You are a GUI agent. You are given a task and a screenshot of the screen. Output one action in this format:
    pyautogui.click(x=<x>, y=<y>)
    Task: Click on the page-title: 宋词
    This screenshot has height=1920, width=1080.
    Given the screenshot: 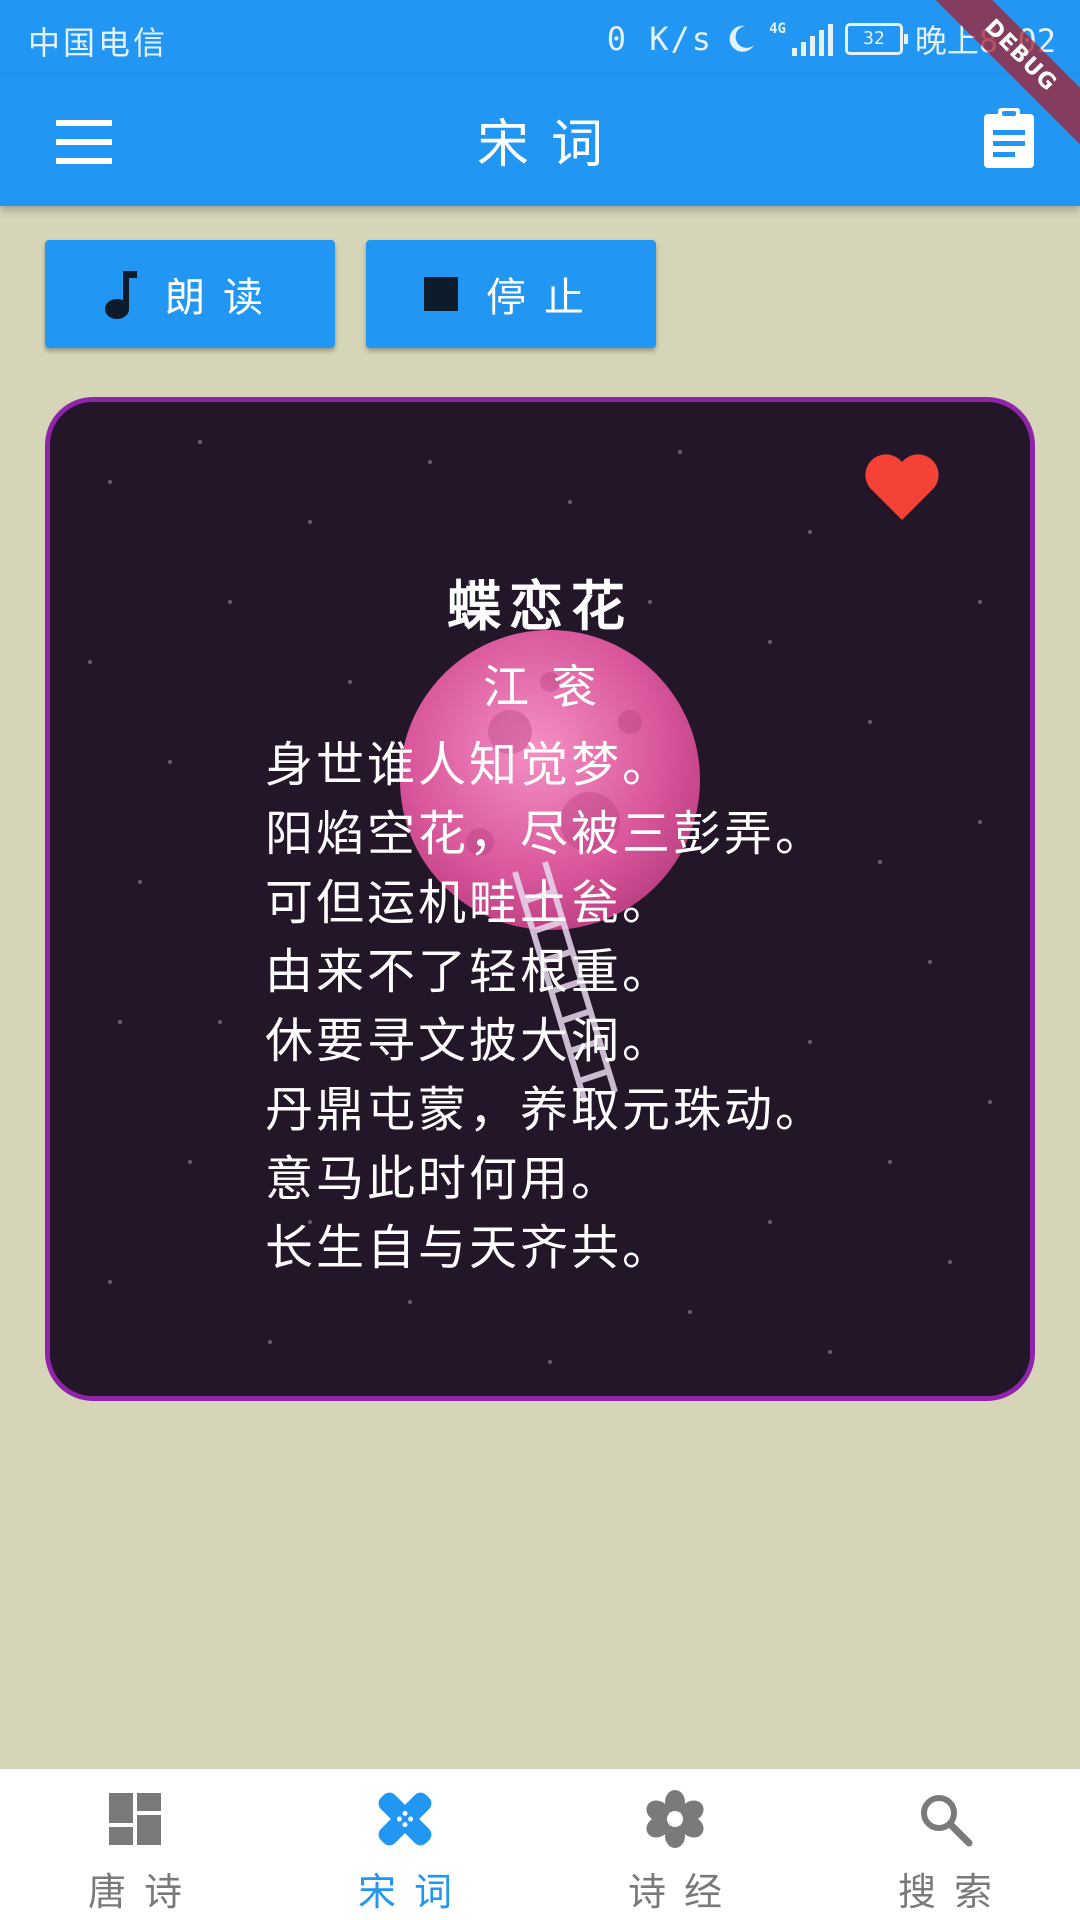 What is the action you would take?
    pyautogui.click(x=550, y=145)
    